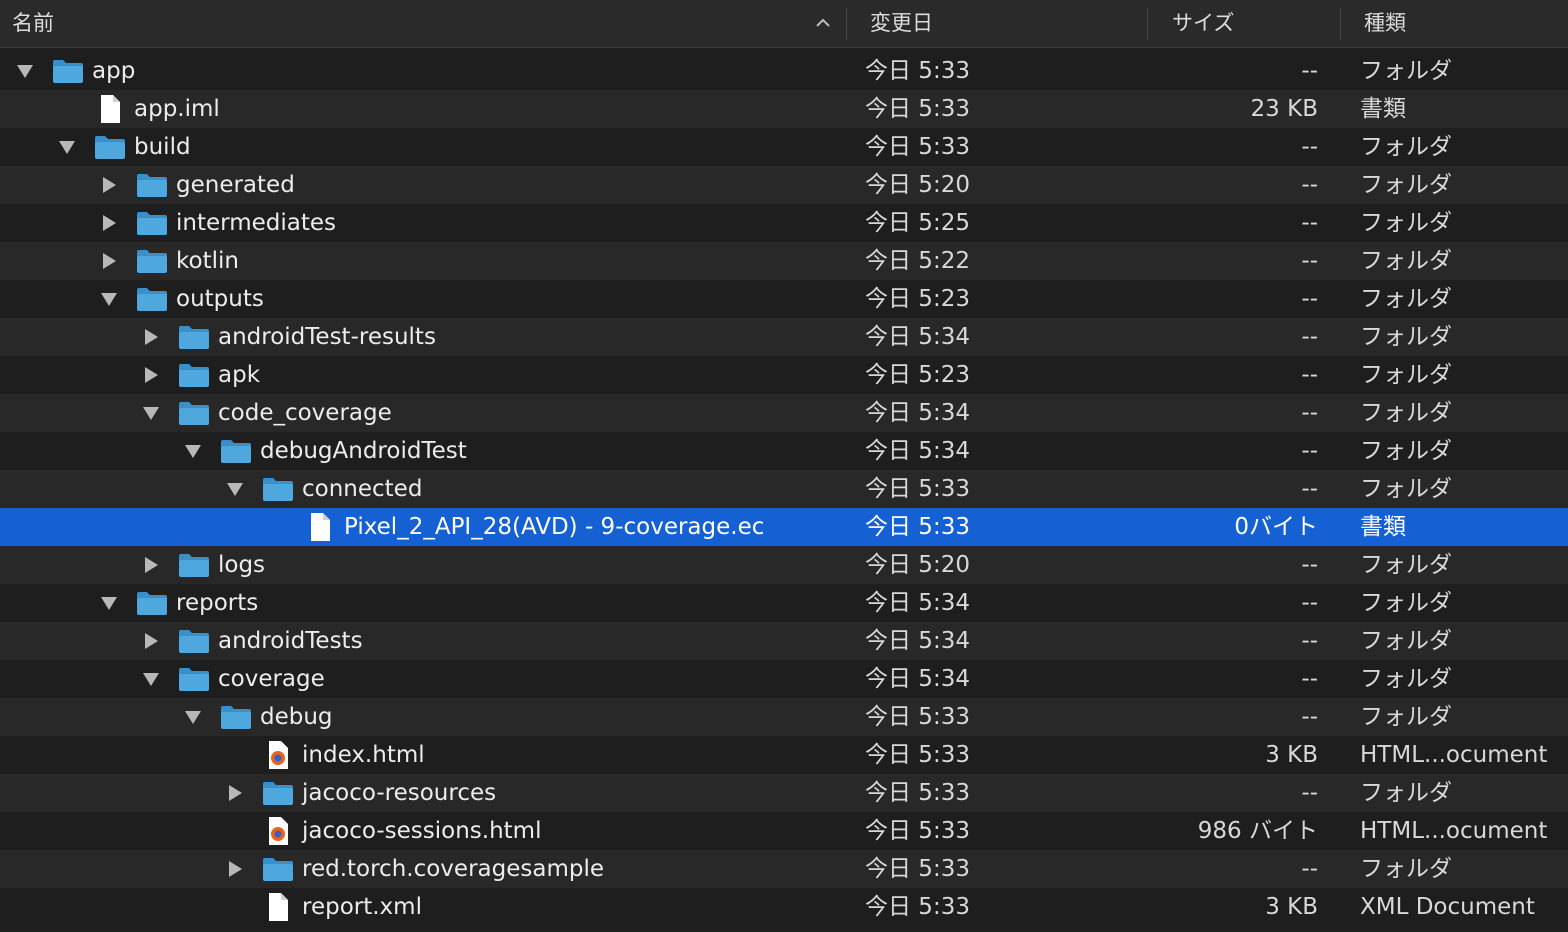  What do you see at coordinates (1454, 831) in the screenshot?
I see `file-kind: HTML...ocument` at bounding box center [1454, 831].